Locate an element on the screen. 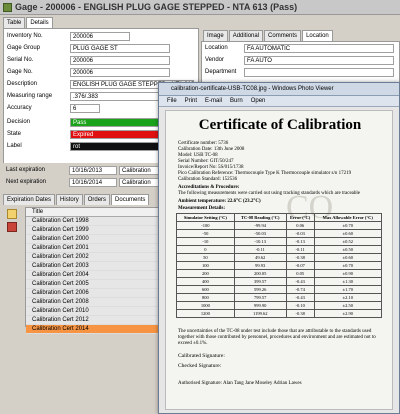  add-document-icon is located at coordinates (12, 214).